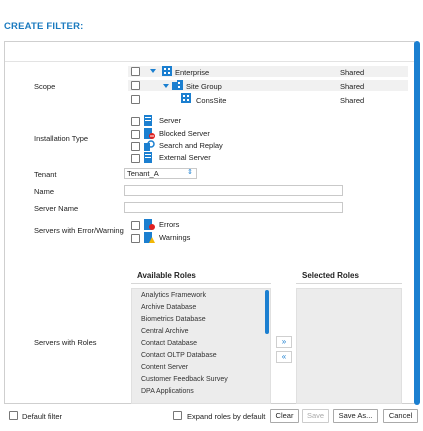  What do you see at coordinates (349, 283) in the screenshot?
I see `selected-roles-divider` at bounding box center [349, 283].